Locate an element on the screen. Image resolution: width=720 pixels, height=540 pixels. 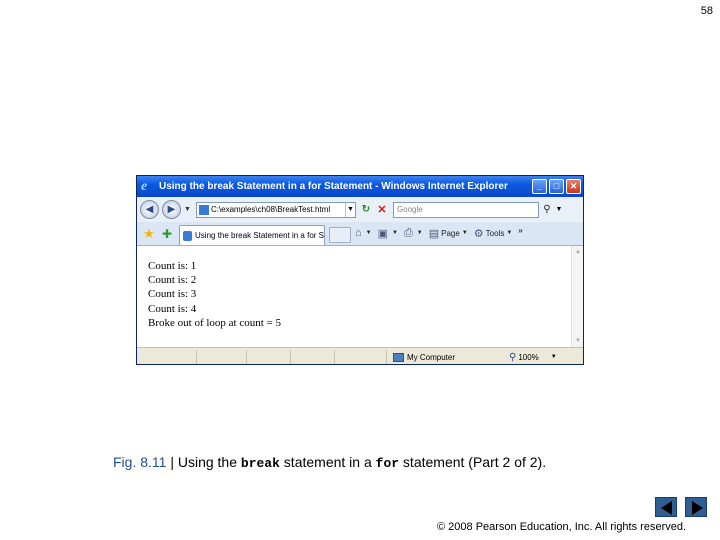
zoom-control: ⚲ 100% ▼ is located at coordinates (533, 357).